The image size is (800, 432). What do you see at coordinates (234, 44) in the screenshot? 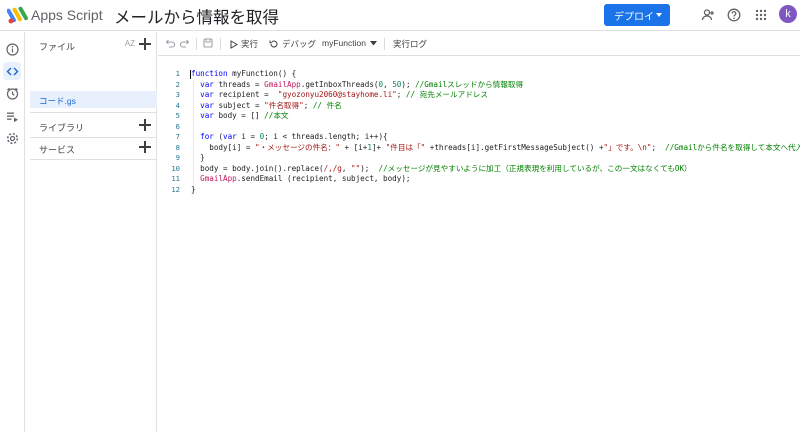
I see `run-icon` at bounding box center [234, 44].